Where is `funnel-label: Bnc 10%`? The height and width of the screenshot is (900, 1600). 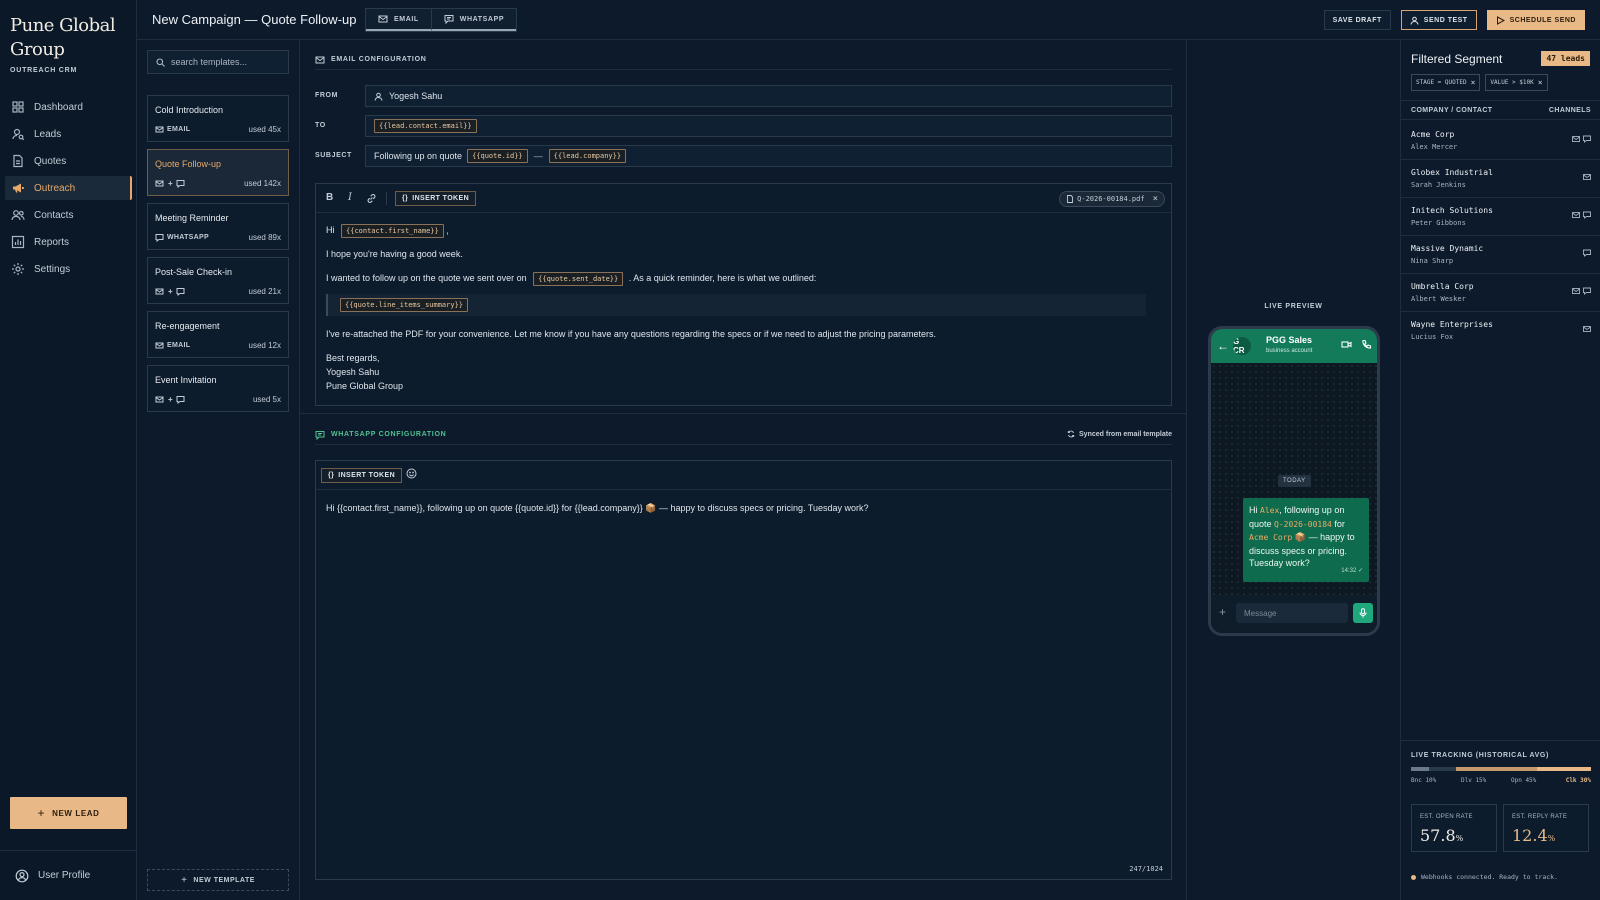 funnel-label: Bnc 10% is located at coordinates (1424, 780).